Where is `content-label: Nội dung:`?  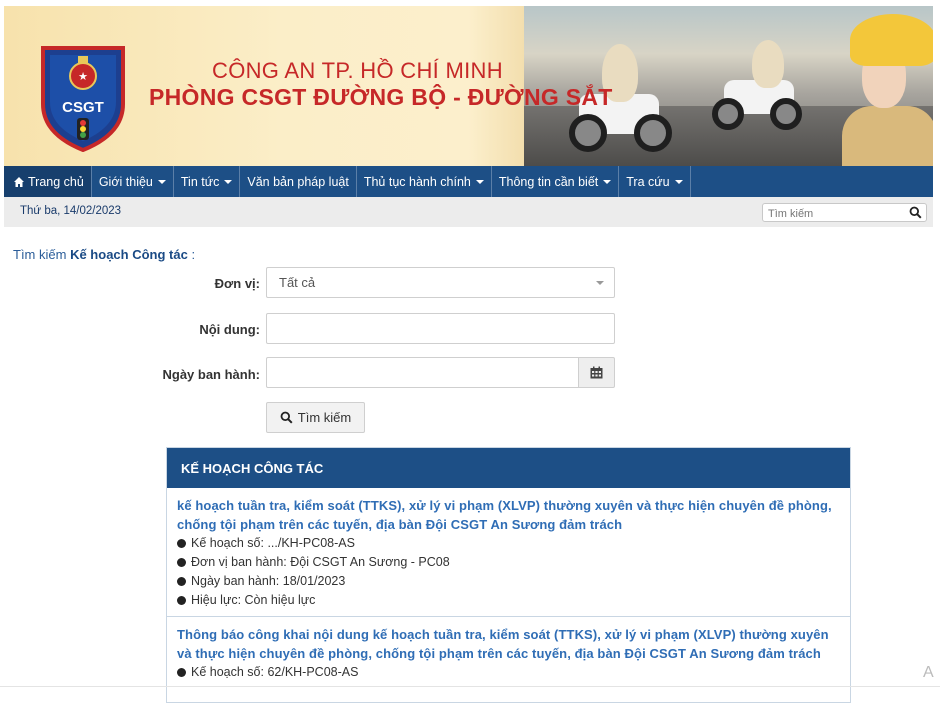 content-label: Nội dung: is located at coordinates (229, 329).